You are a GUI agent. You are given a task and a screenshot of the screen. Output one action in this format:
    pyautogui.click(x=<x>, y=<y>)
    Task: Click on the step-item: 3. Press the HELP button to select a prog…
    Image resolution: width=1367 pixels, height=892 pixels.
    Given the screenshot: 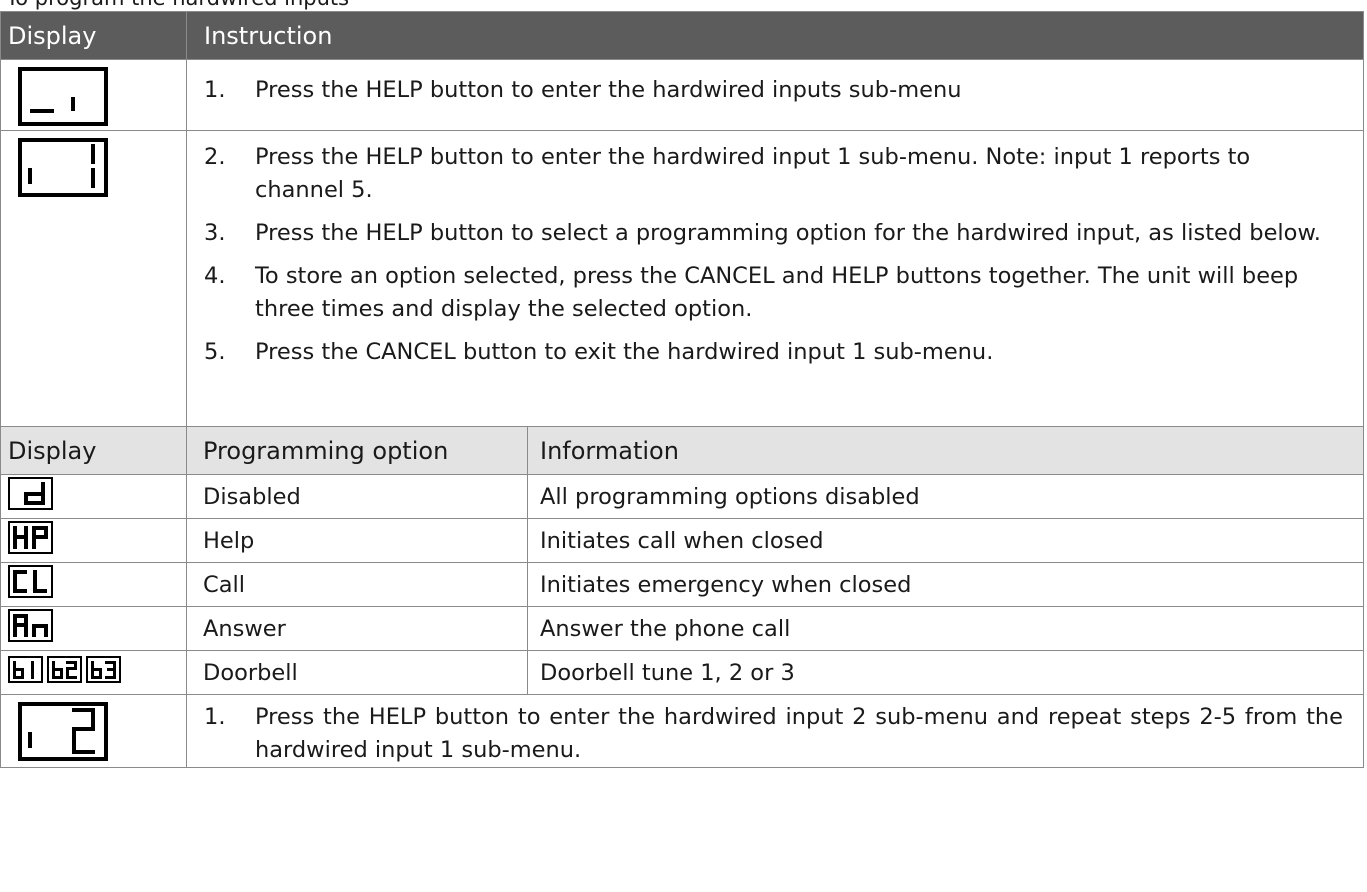 What is the action you would take?
    pyautogui.click(x=762, y=233)
    